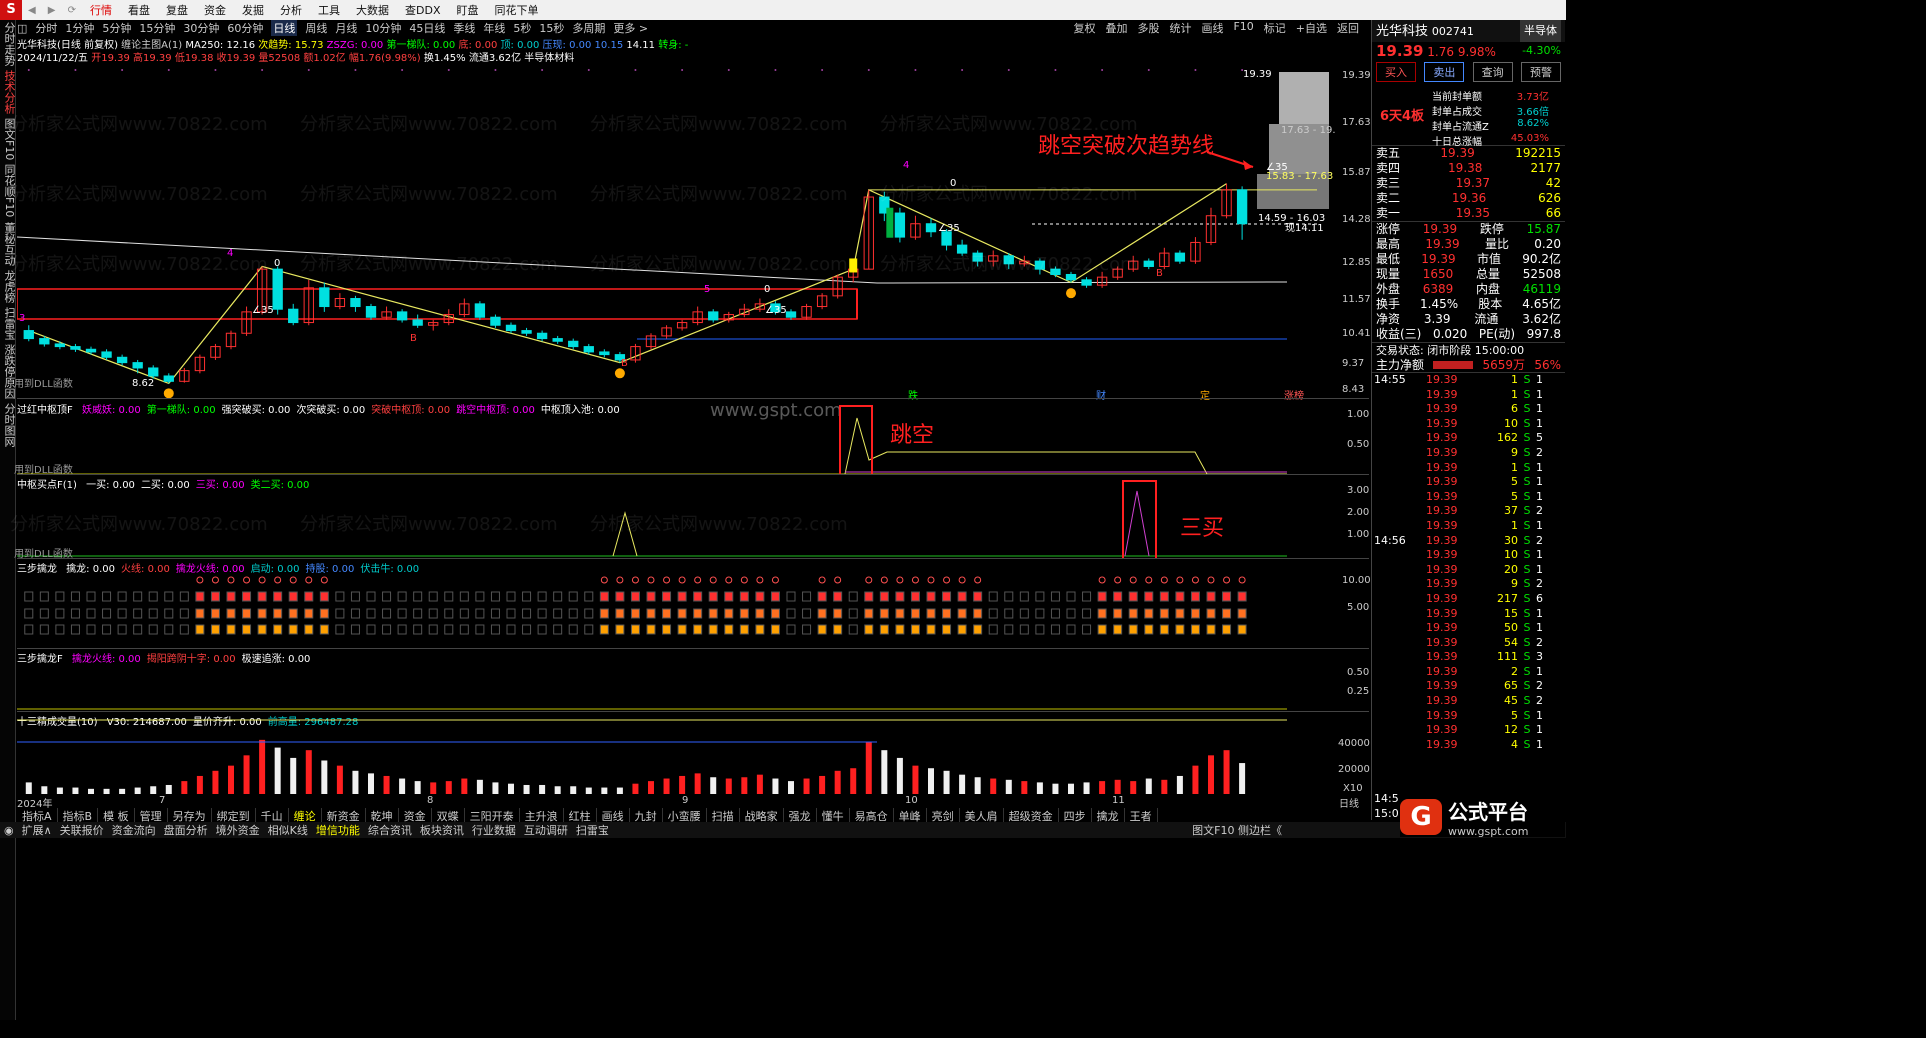  What do you see at coordinates (613, 815) in the screenshot?
I see `indicator-tab: 画线` at bounding box center [613, 815].